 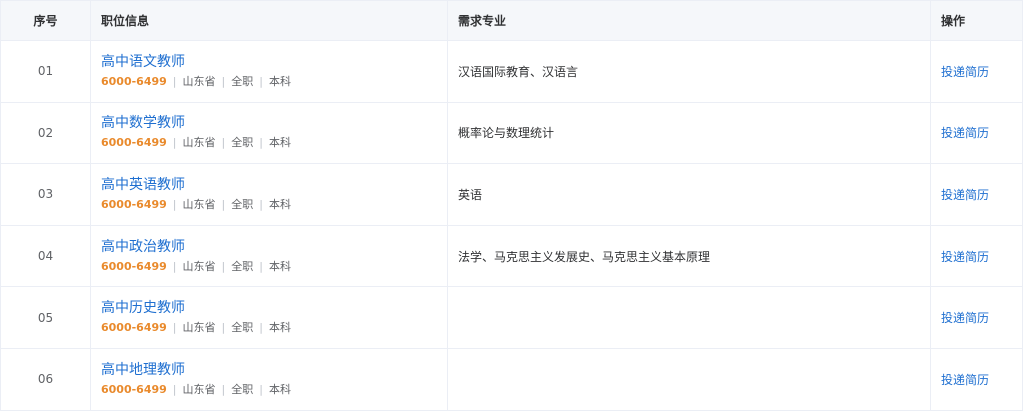 I want to click on header-no: 序号, so click(x=45, y=20).